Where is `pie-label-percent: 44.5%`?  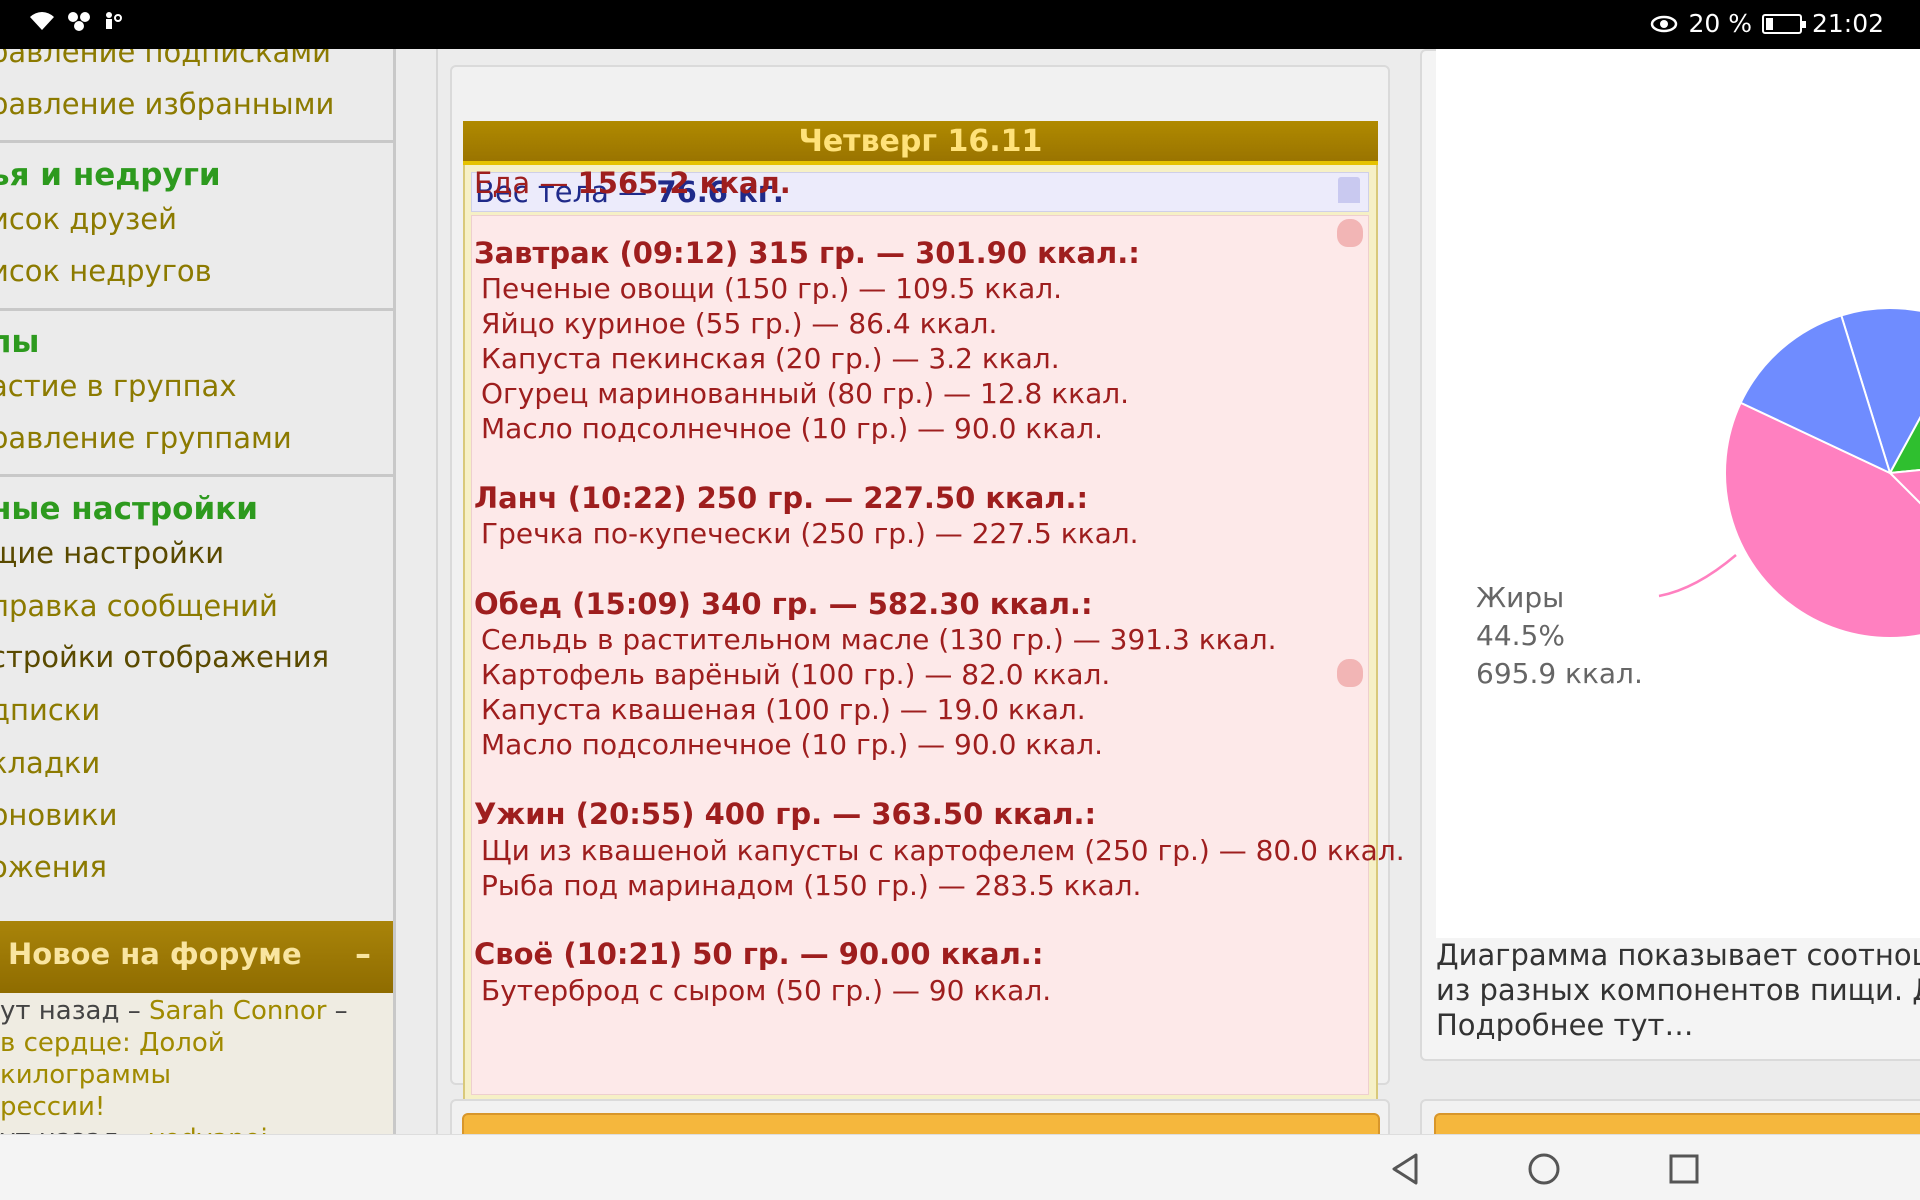
pie-label-percent: 44.5% is located at coordinates (1520, 635).